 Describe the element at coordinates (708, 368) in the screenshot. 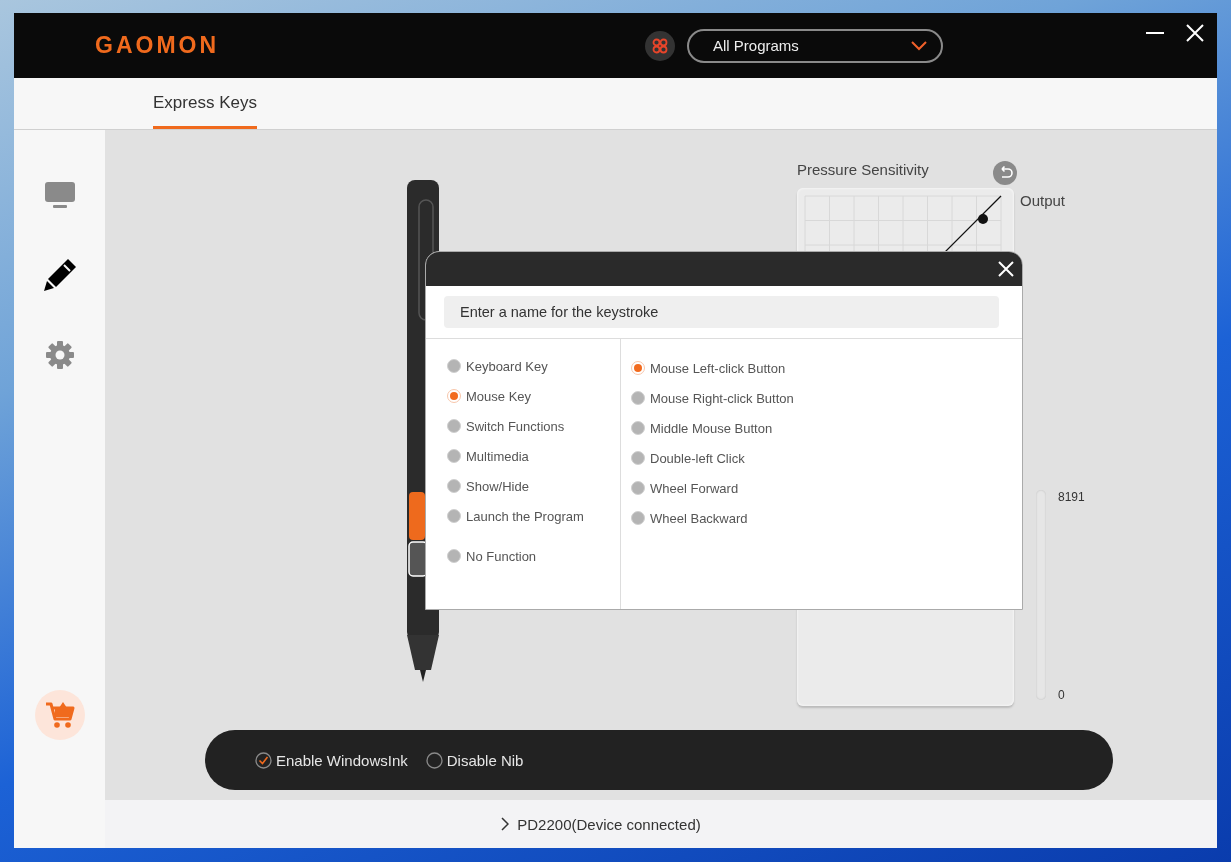

I see `radio-option: Mouse Left-click Button` at that location.